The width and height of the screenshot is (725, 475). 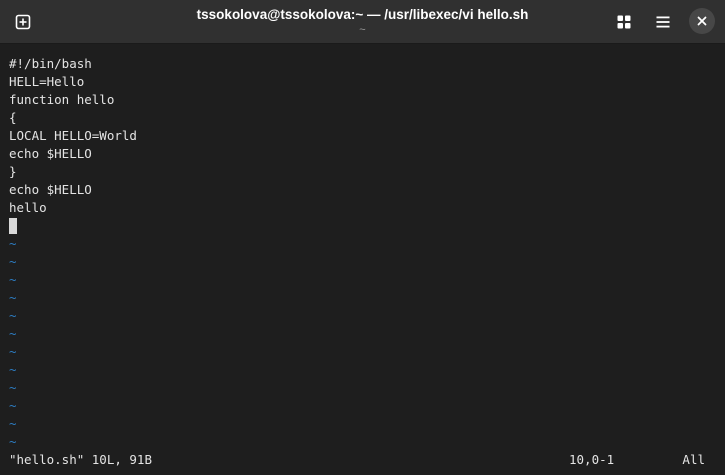 What do you see at coordinates (13, 117) in the screenshot?
I see `code-line: {` at bounding box center [13, 117].